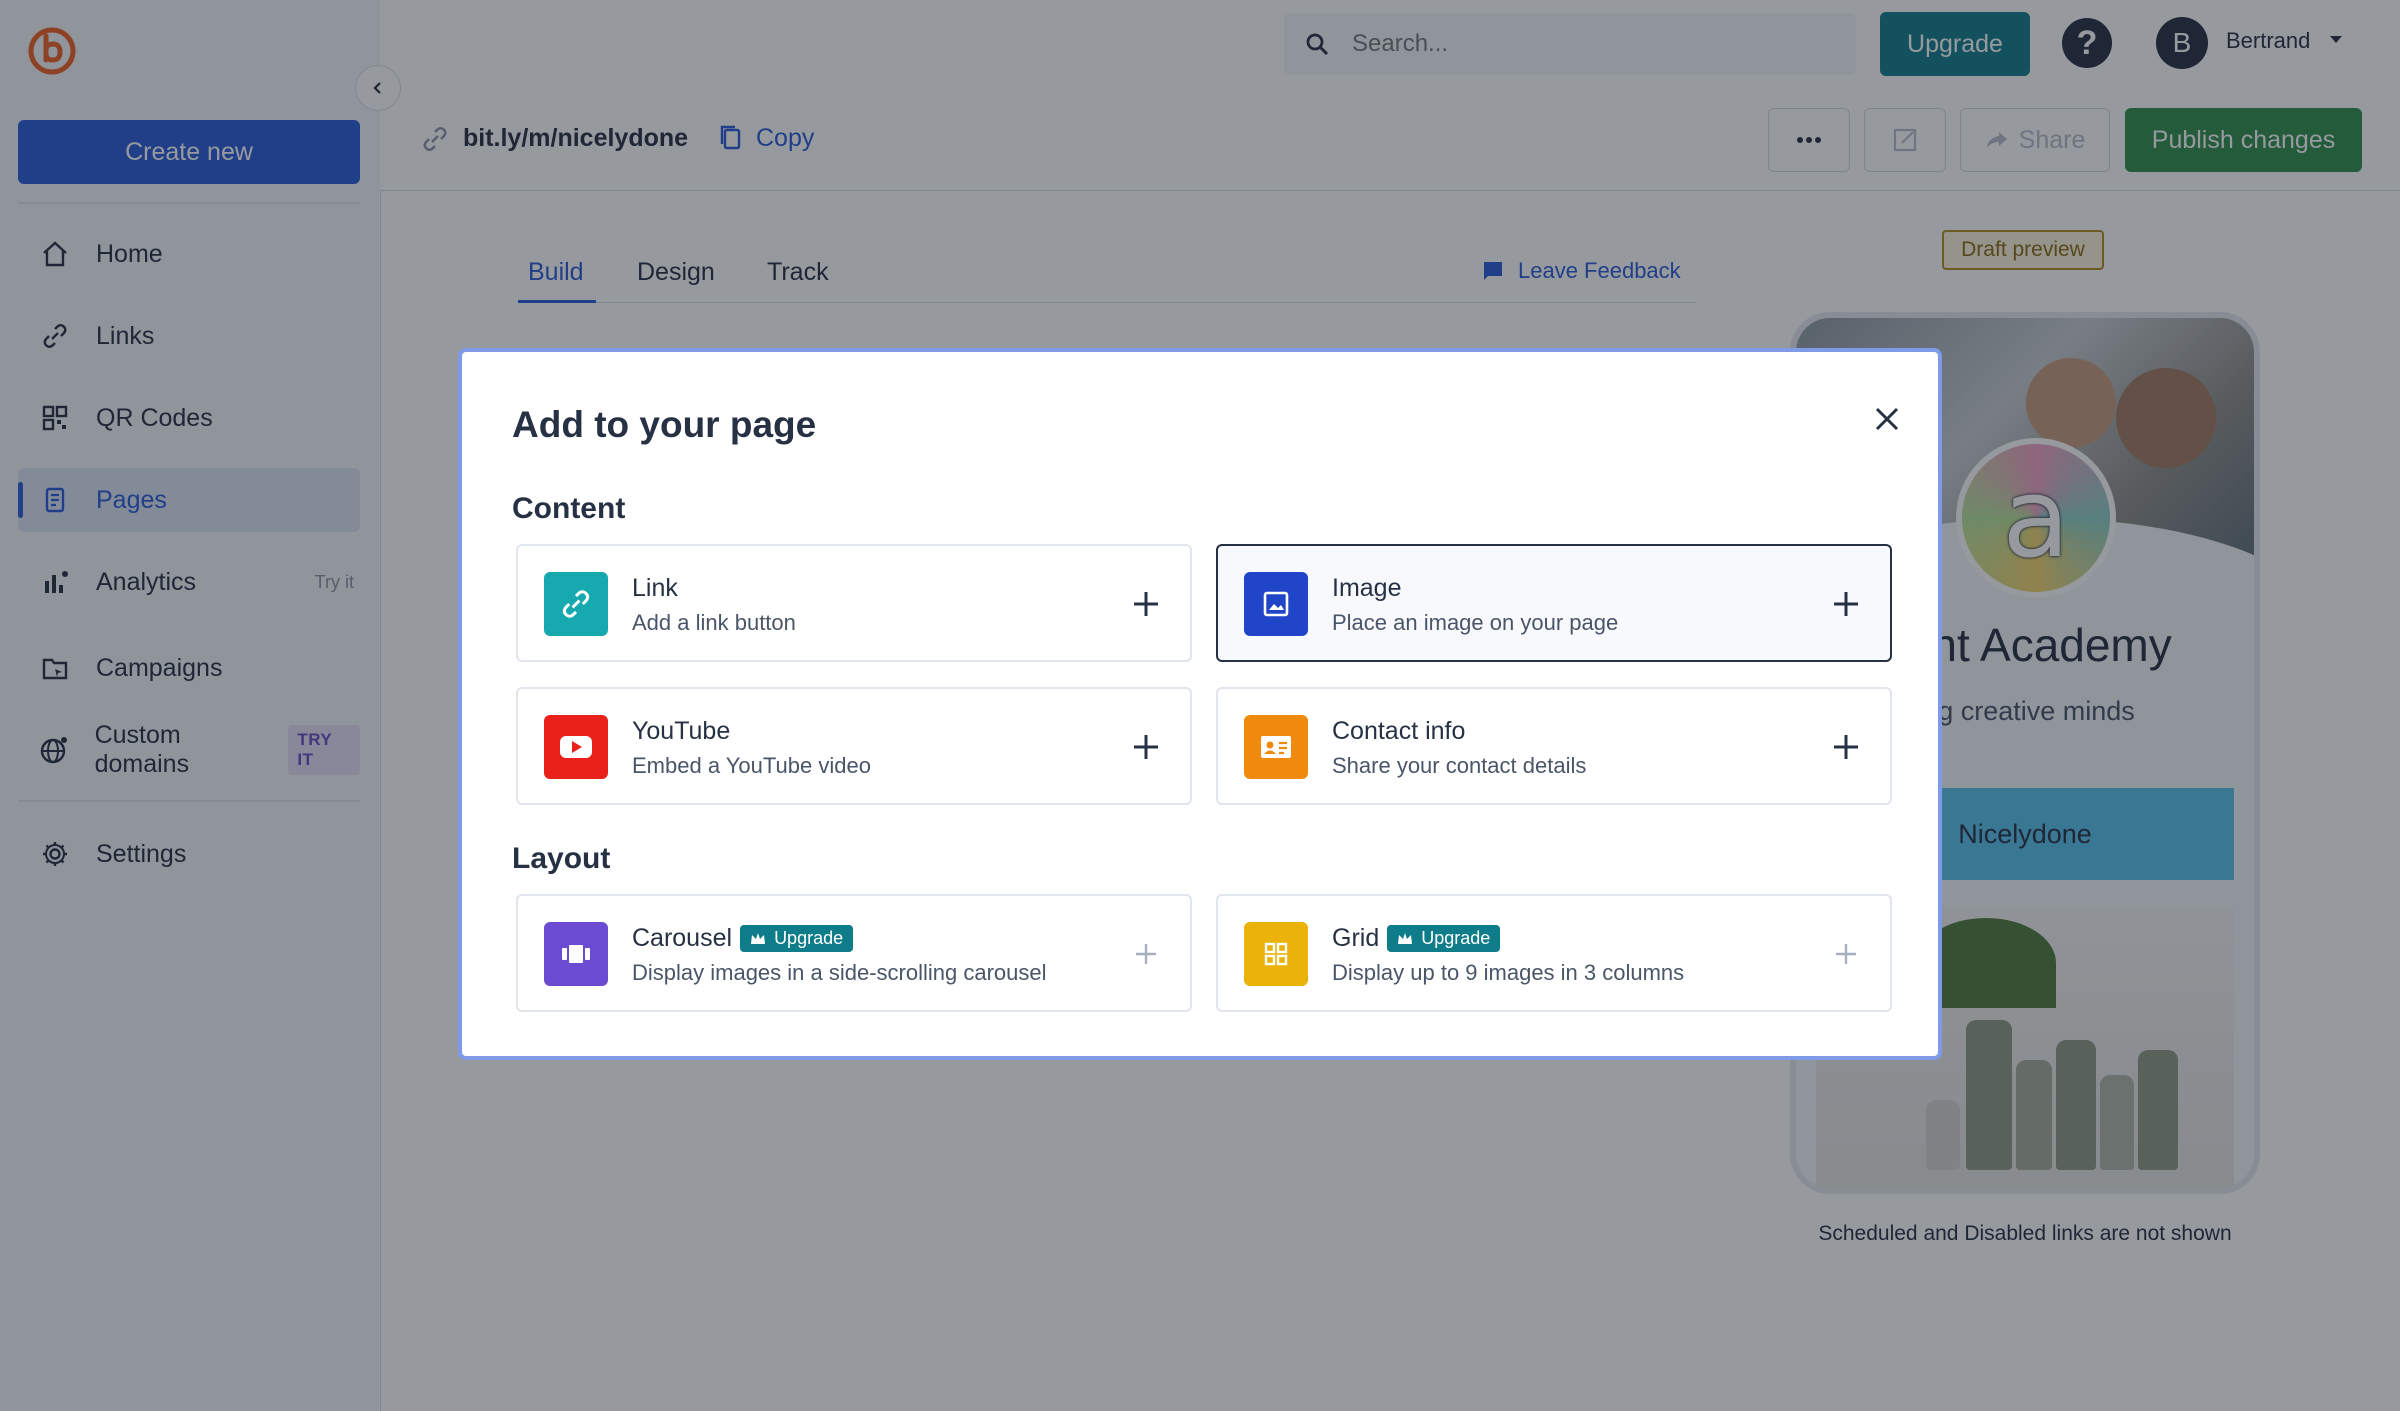  I want to click on content-section-title: Content, so click(569, 508).